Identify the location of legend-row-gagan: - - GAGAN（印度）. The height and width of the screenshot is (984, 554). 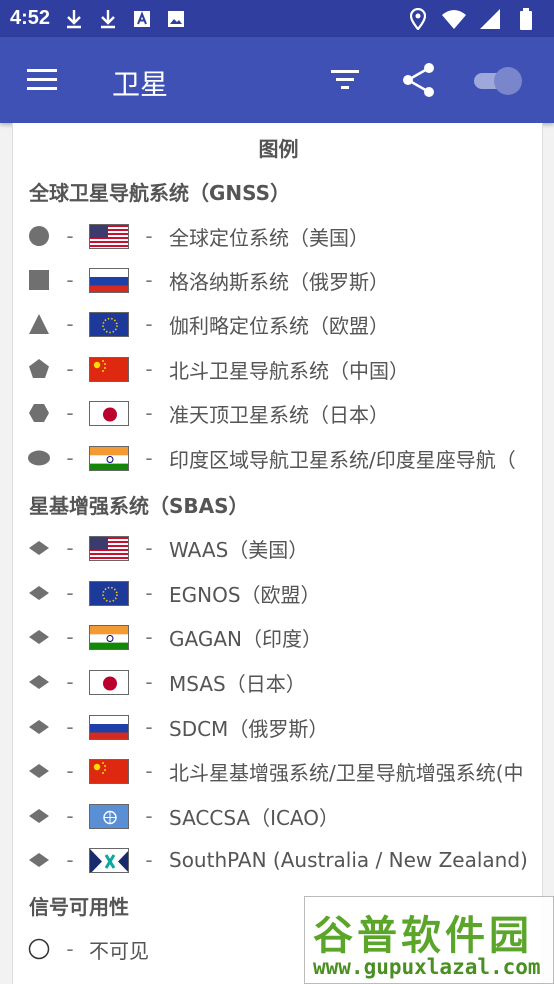
(285, 637).